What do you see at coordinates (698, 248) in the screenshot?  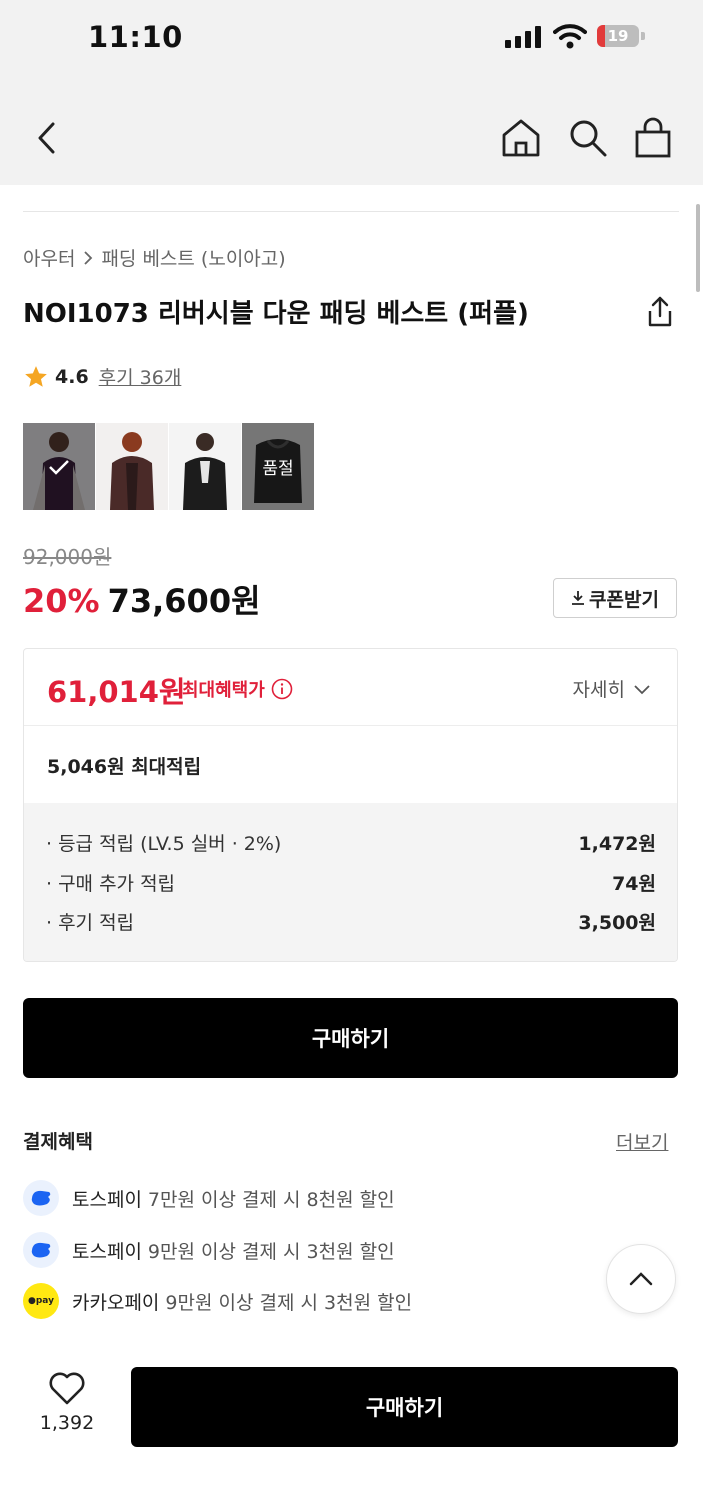 I see `scrollbar` at bounding box center [698, 248].